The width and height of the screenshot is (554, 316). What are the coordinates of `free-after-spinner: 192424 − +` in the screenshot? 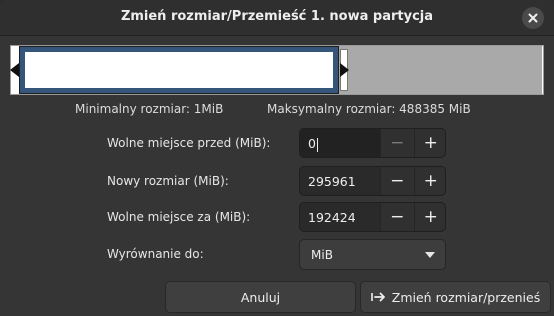 It's located at (372, 217).